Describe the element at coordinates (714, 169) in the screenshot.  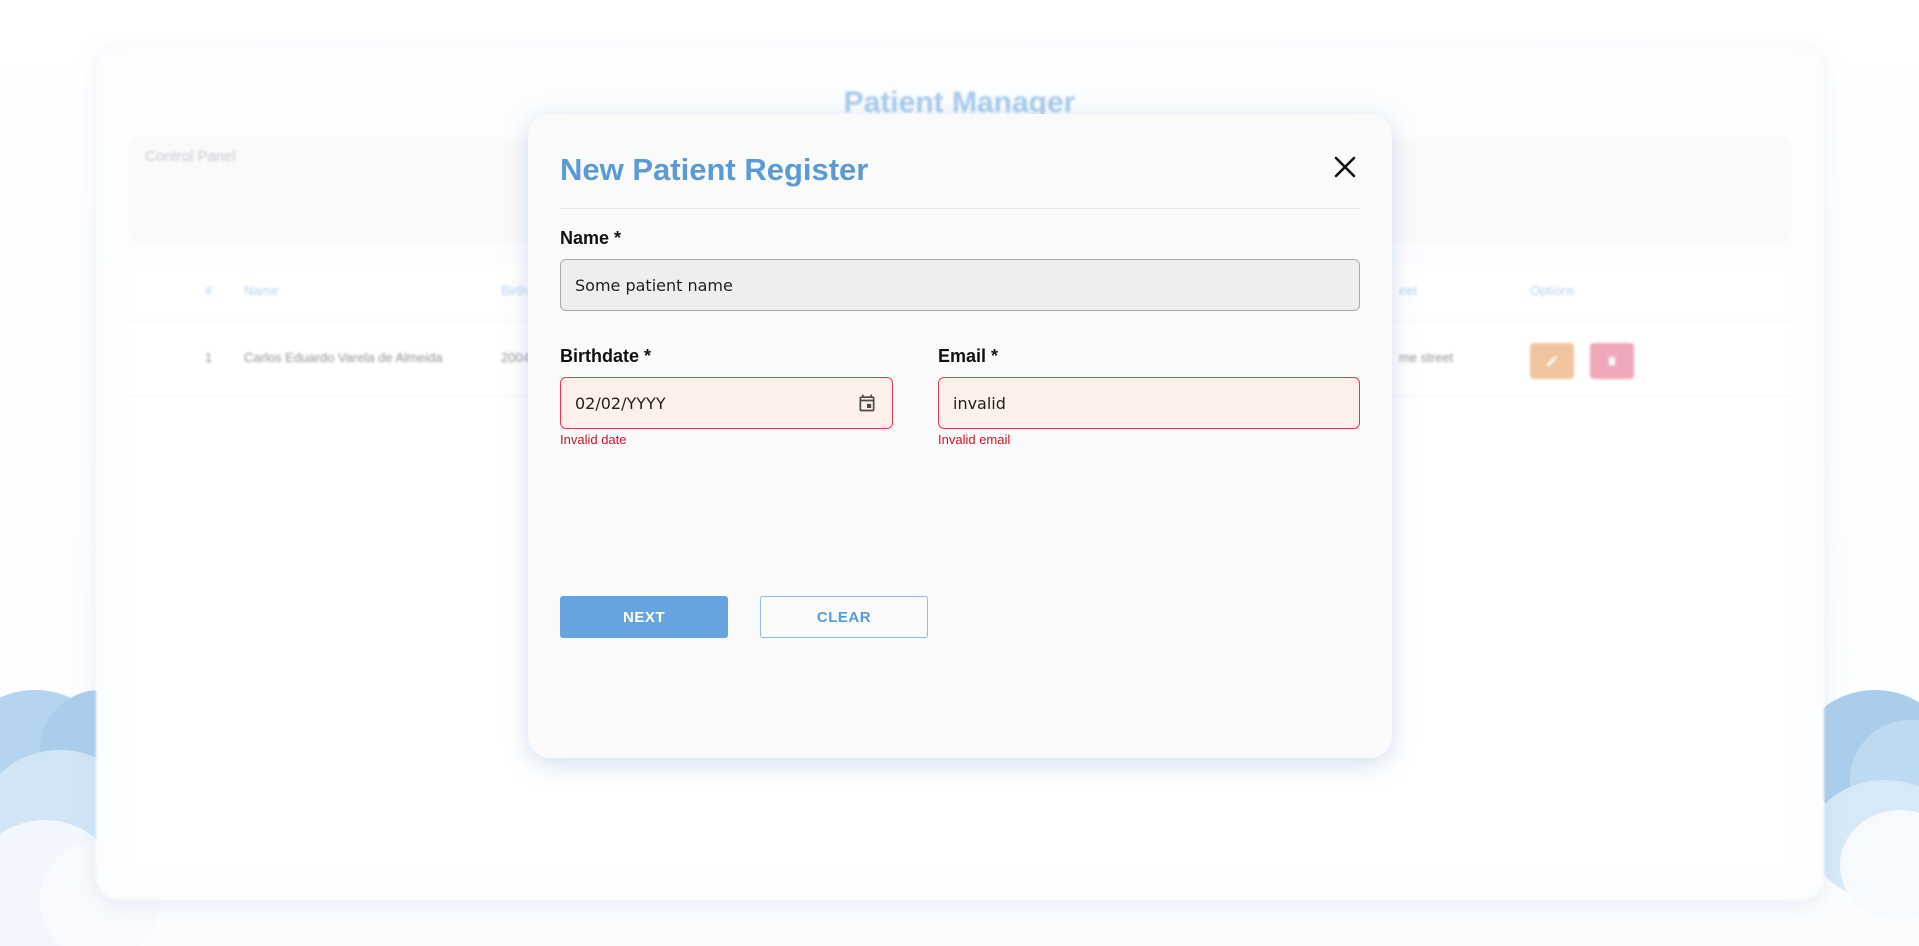
I see `dialog-title: New Patient Register` at that location.